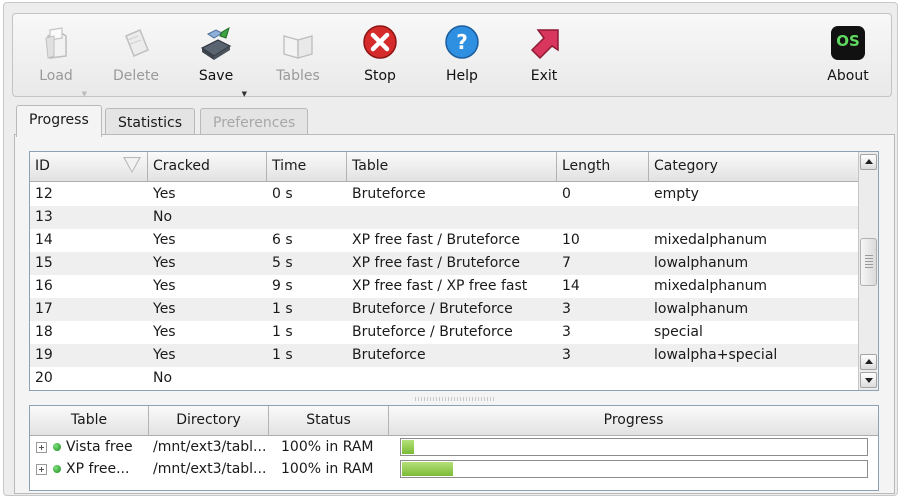 The image size is (901, 496). Describe the element at coordinates (868, 362) in the screenshot. I see `scroll-up-button-lower` at that location.